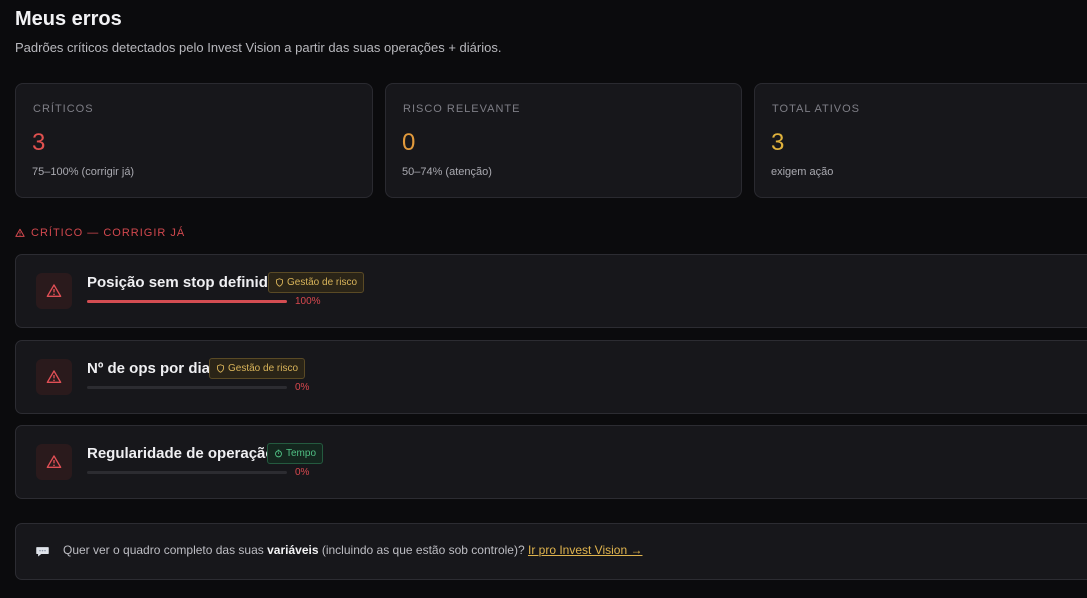  I want to click on cta-text-before: Quer ver o quadro completo das suas, so click(165, 550).